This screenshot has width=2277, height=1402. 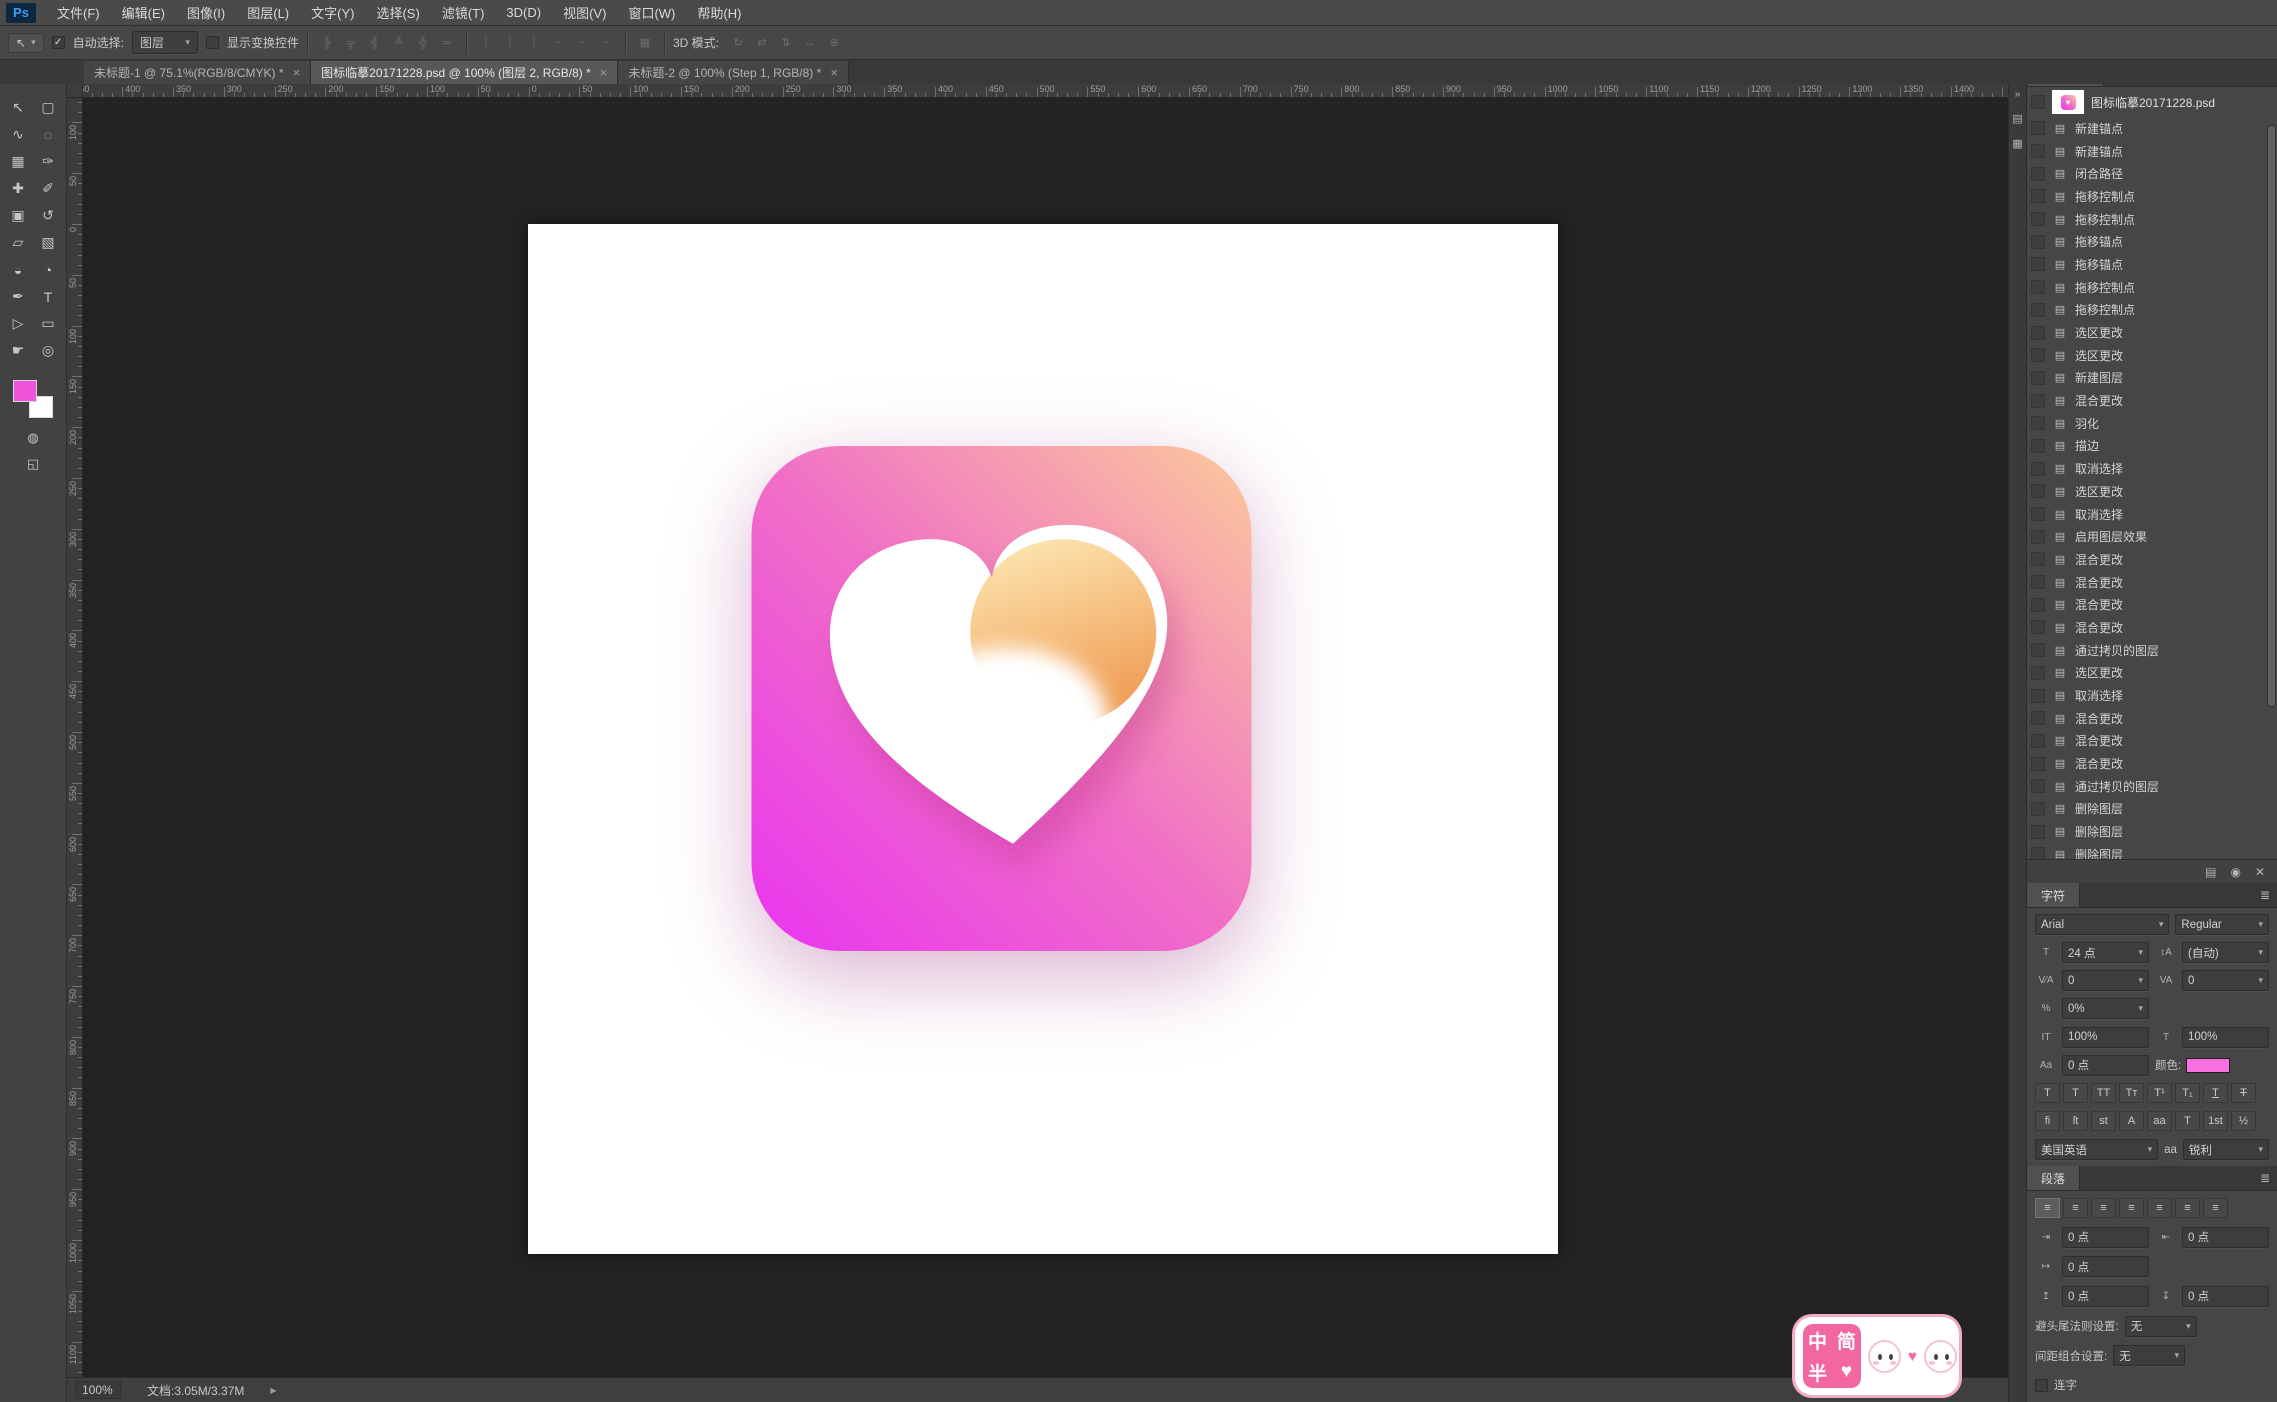 I want to click on opentype-button-4: aa, so click(x=2159, y=1121).